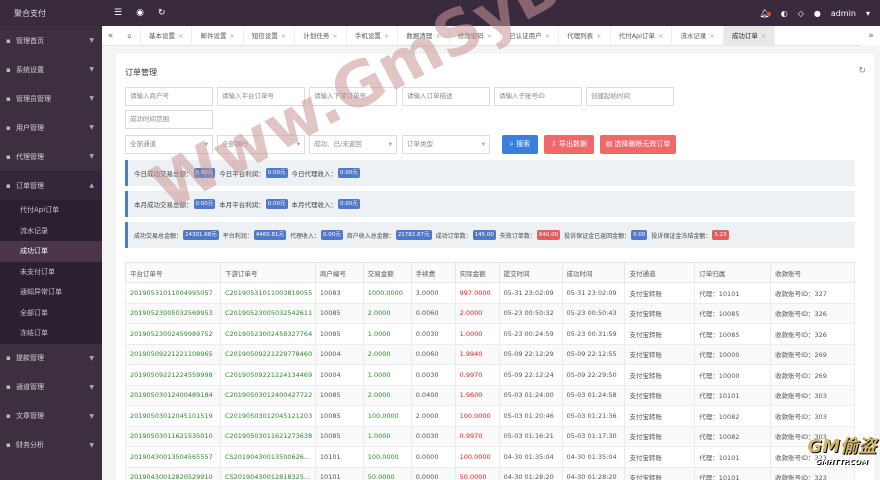 The width and height of the screenshot is (880, 480). What do you see at coordinates (51, 333) in the screenshot?
I see `sidebar-sub-frozen: 冻结订单` at bounding box center [51, 333].